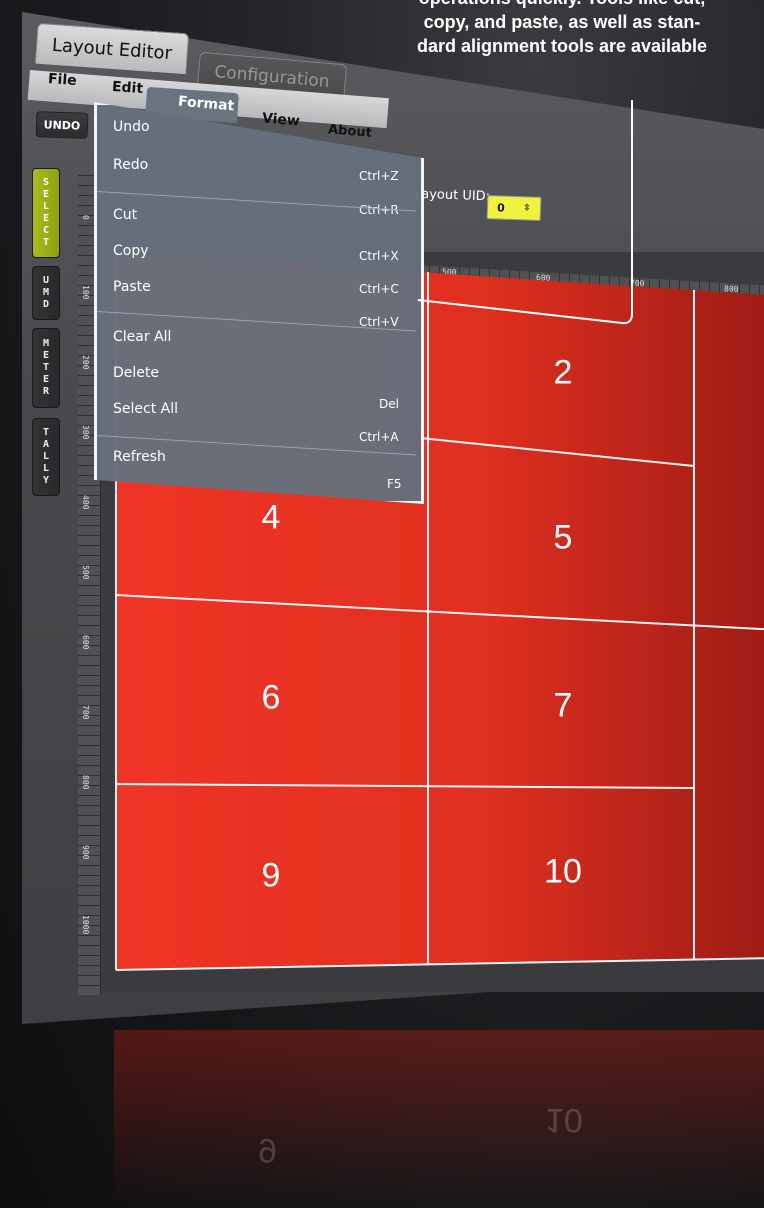 This screenshot has height=1208, width=764. Describe the element at coordinates (564, 1120) in the screenshot. I see `reflection-tile-10: 10` at that location.